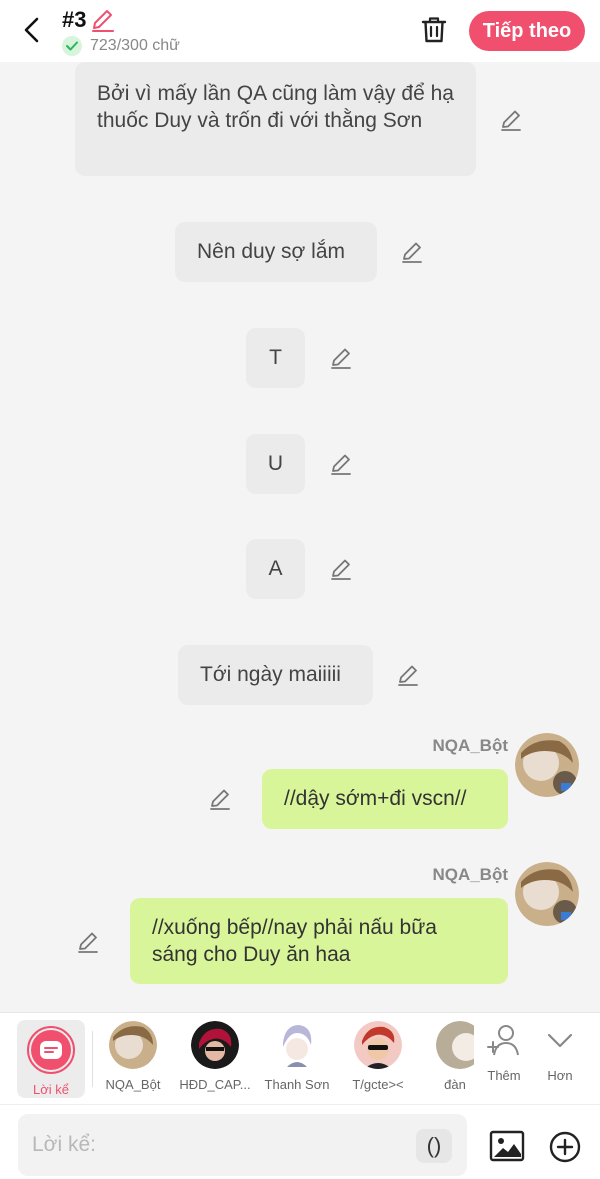 The width and height of the screenshot is (600, 1179). What do you see at coordinates (375, 798) in the screenshot?
I see `message-text: //dậy sớm+đi vscn//` at bounding box center [375, 798].